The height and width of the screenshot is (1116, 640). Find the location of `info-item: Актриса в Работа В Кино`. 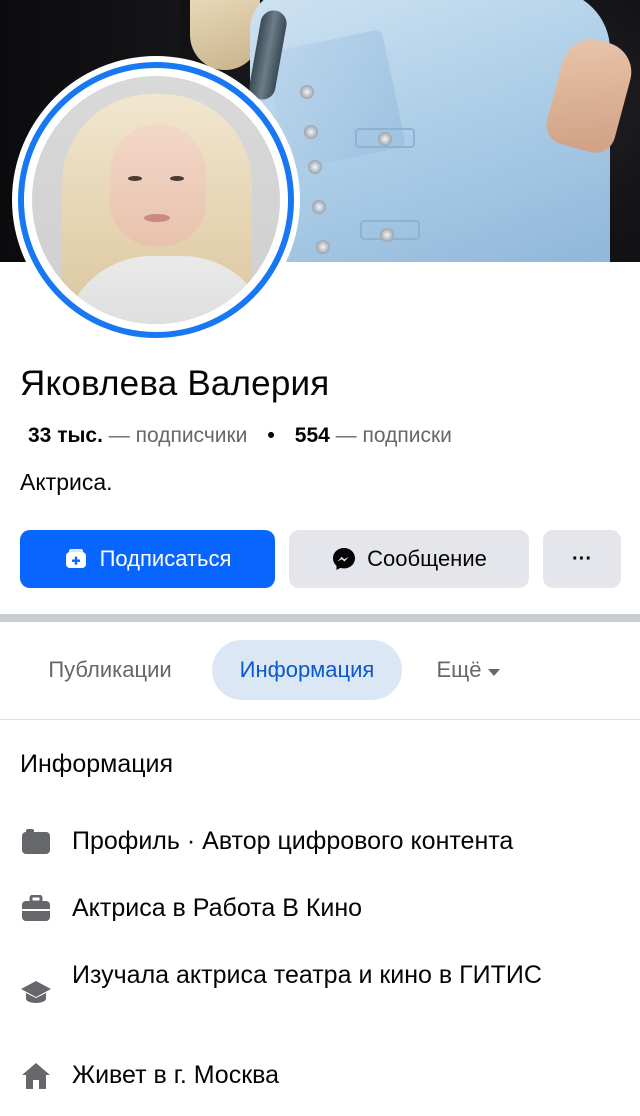

info-item: Актриса в Работа В Кино is located at coordinates (306, 908).